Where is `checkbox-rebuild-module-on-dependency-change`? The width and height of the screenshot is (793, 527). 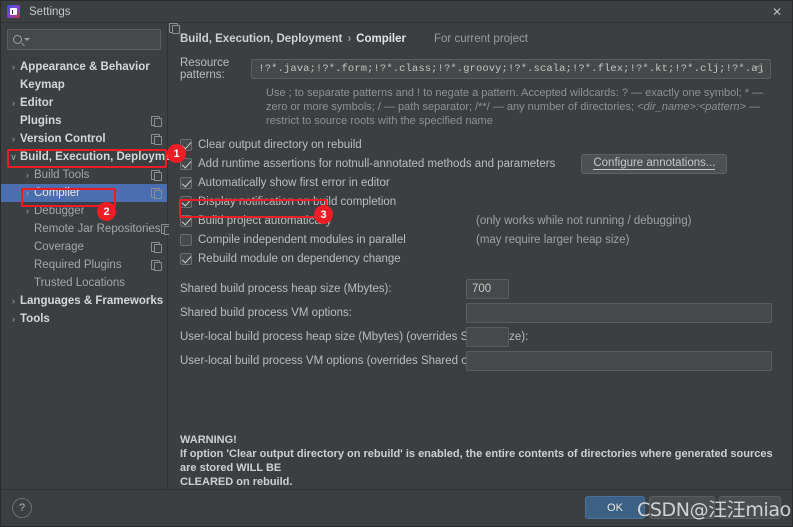 checkbox-rebuild-module-on-dependency-change is located at coordinates (186, 258).